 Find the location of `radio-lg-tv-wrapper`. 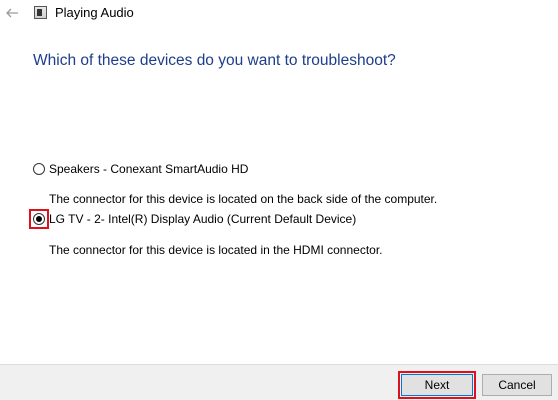

radio-lg-tv-wrapper is located at coordinates (39, 219).